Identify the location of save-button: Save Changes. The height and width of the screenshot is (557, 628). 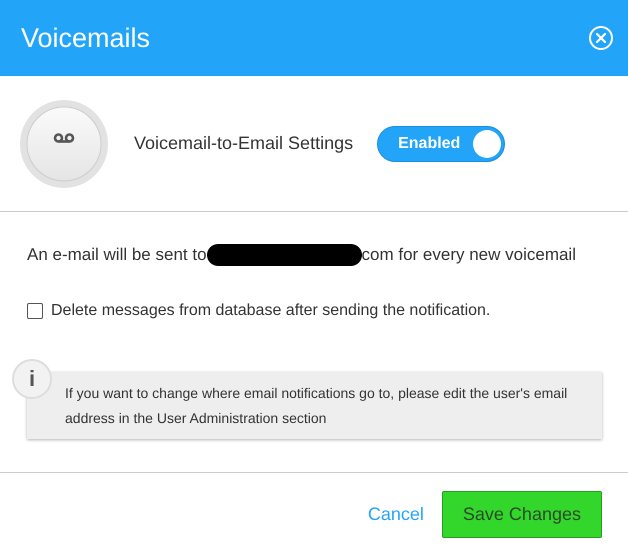
(522, 514).